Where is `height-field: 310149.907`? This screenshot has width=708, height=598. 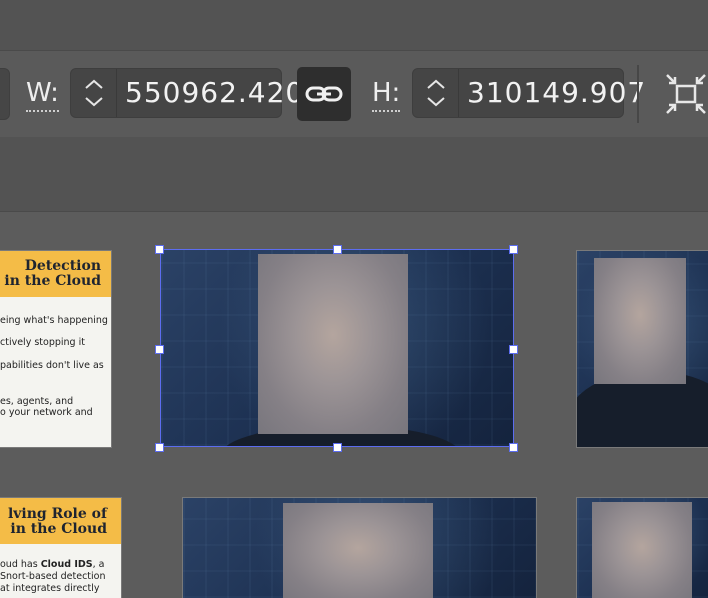
height-field: 310149.907 is located at coordinates (528, 93).